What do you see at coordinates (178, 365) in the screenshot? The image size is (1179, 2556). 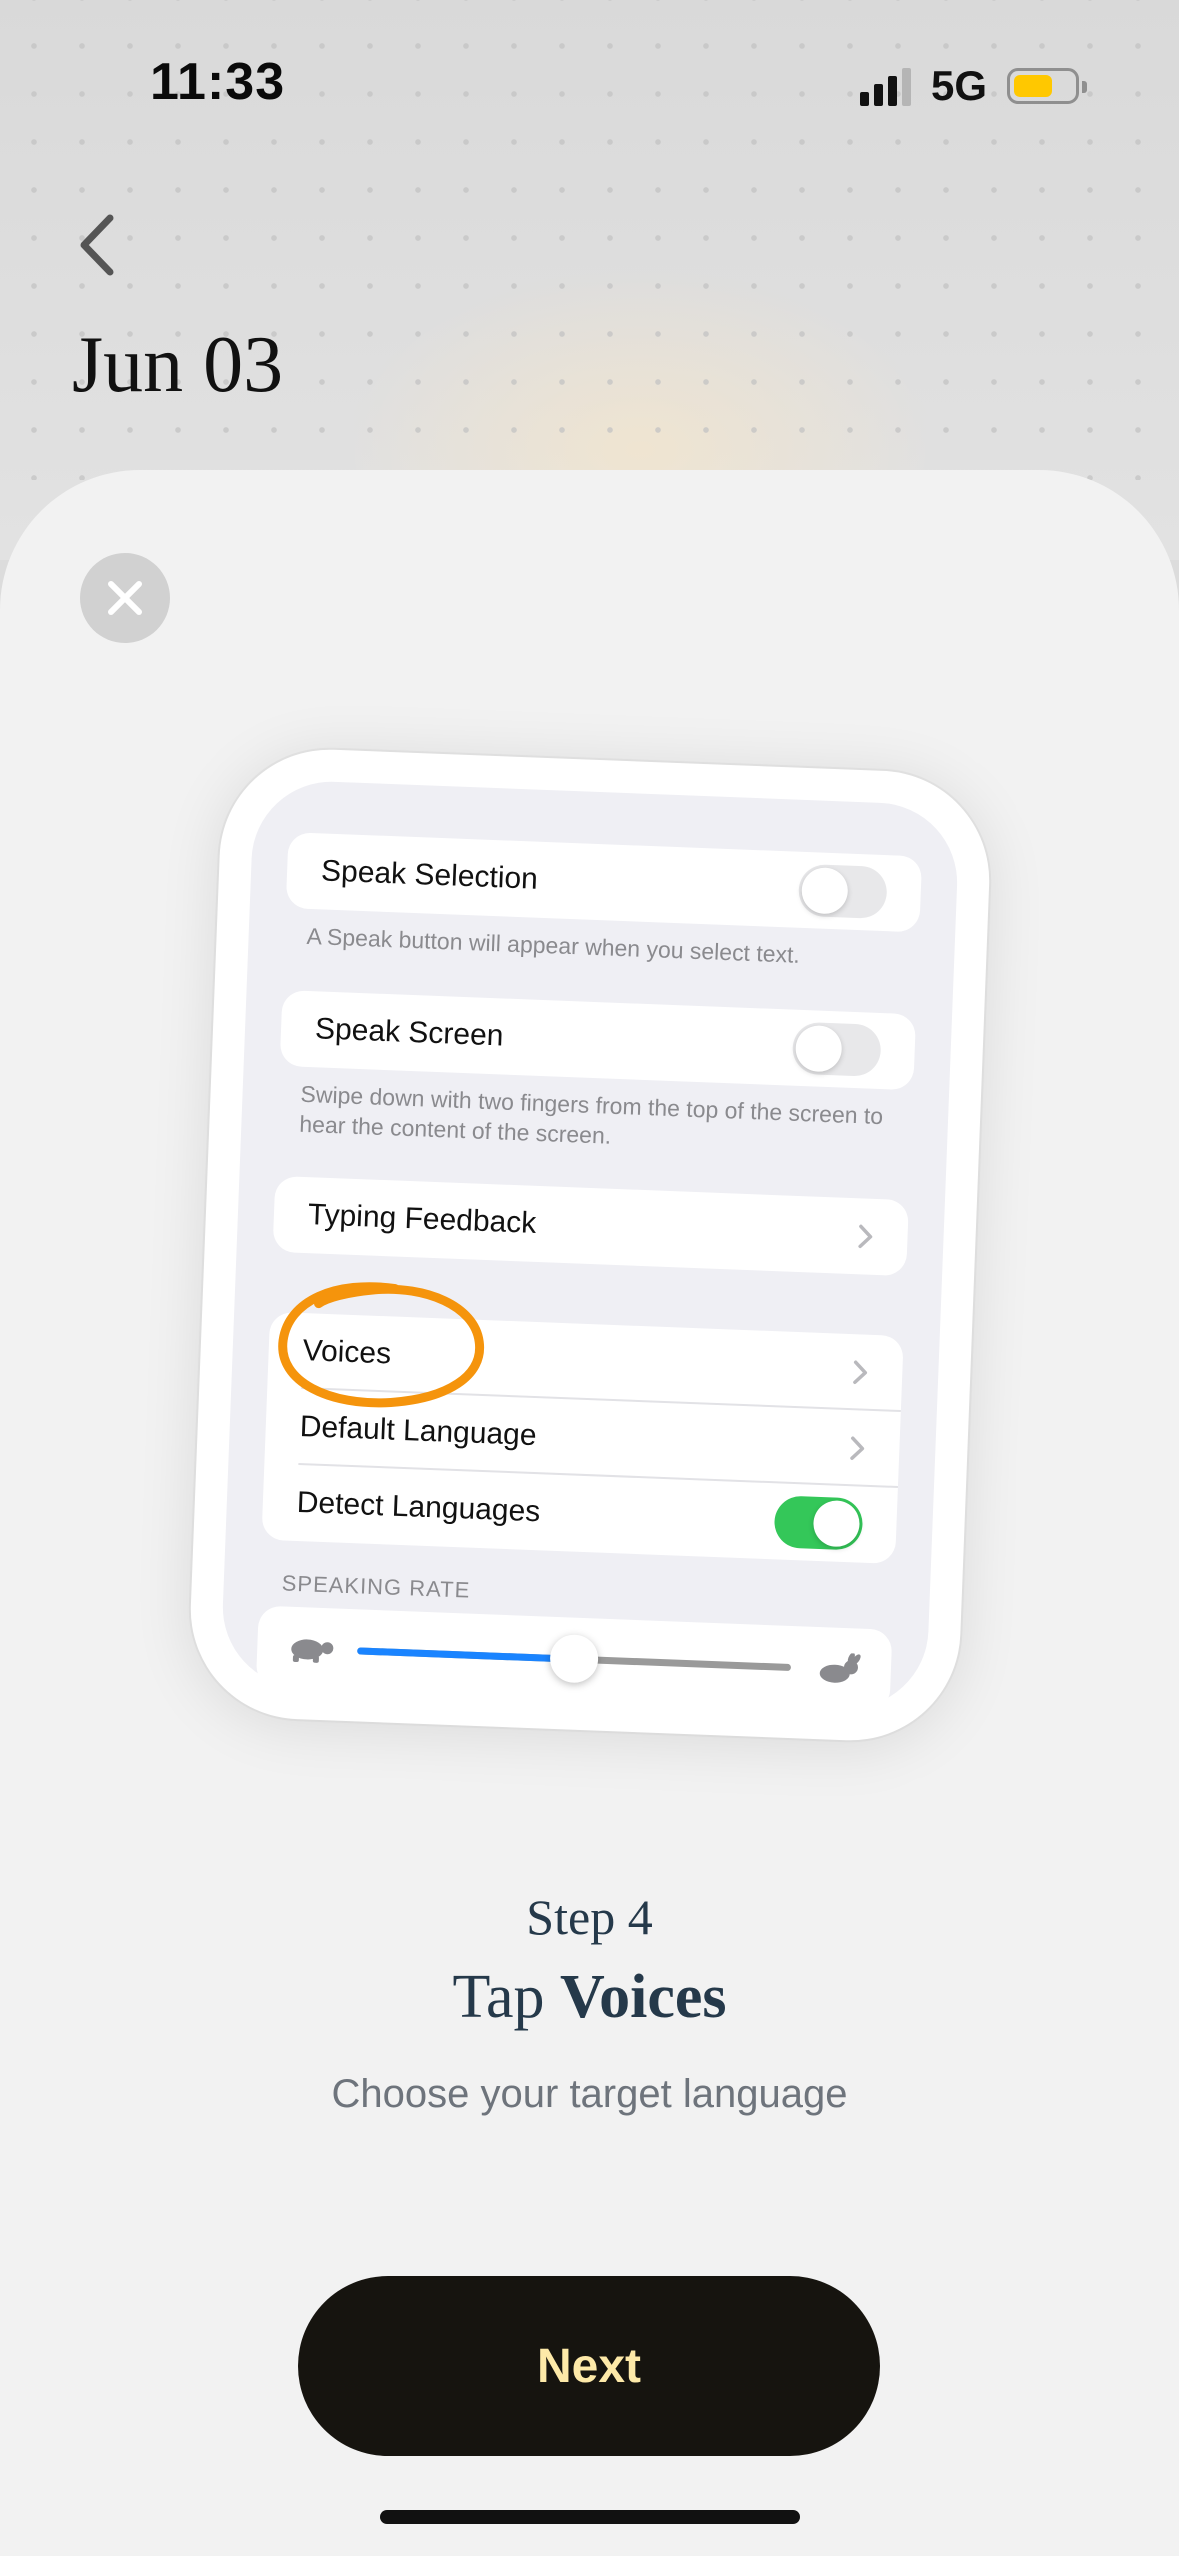 I see `page-title: Jun 03` at bounding box center [178, 365].